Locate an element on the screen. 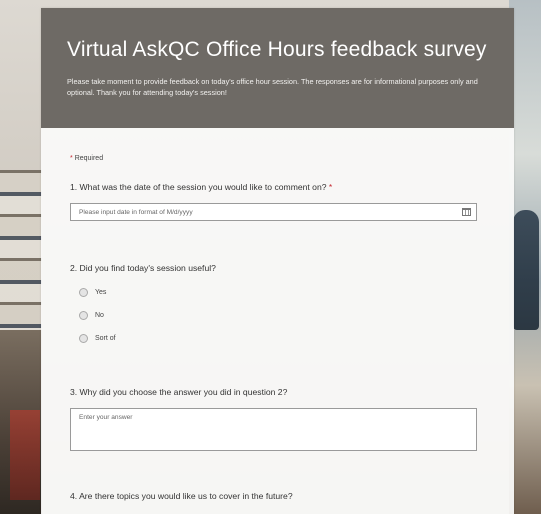 The width and height of the screenshot is (541, 514). question-2-title: 2. Did you find today's session useful? is located at coordinates (143, 268).